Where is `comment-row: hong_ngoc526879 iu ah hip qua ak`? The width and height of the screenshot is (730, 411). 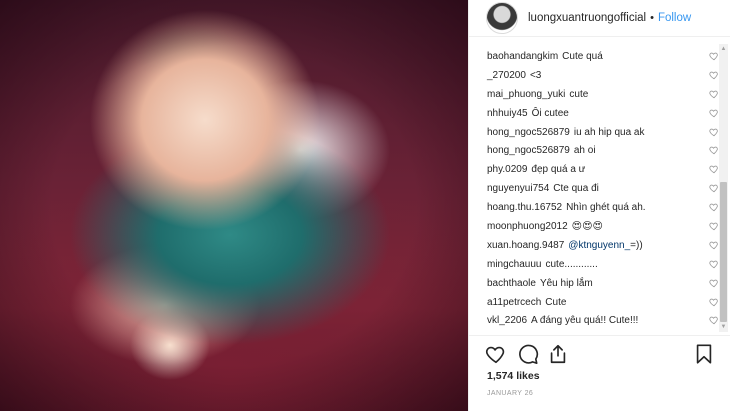
comment-row: hong_ngoc526879 iu ah hip qua ak is located at coordinates (594, 132).